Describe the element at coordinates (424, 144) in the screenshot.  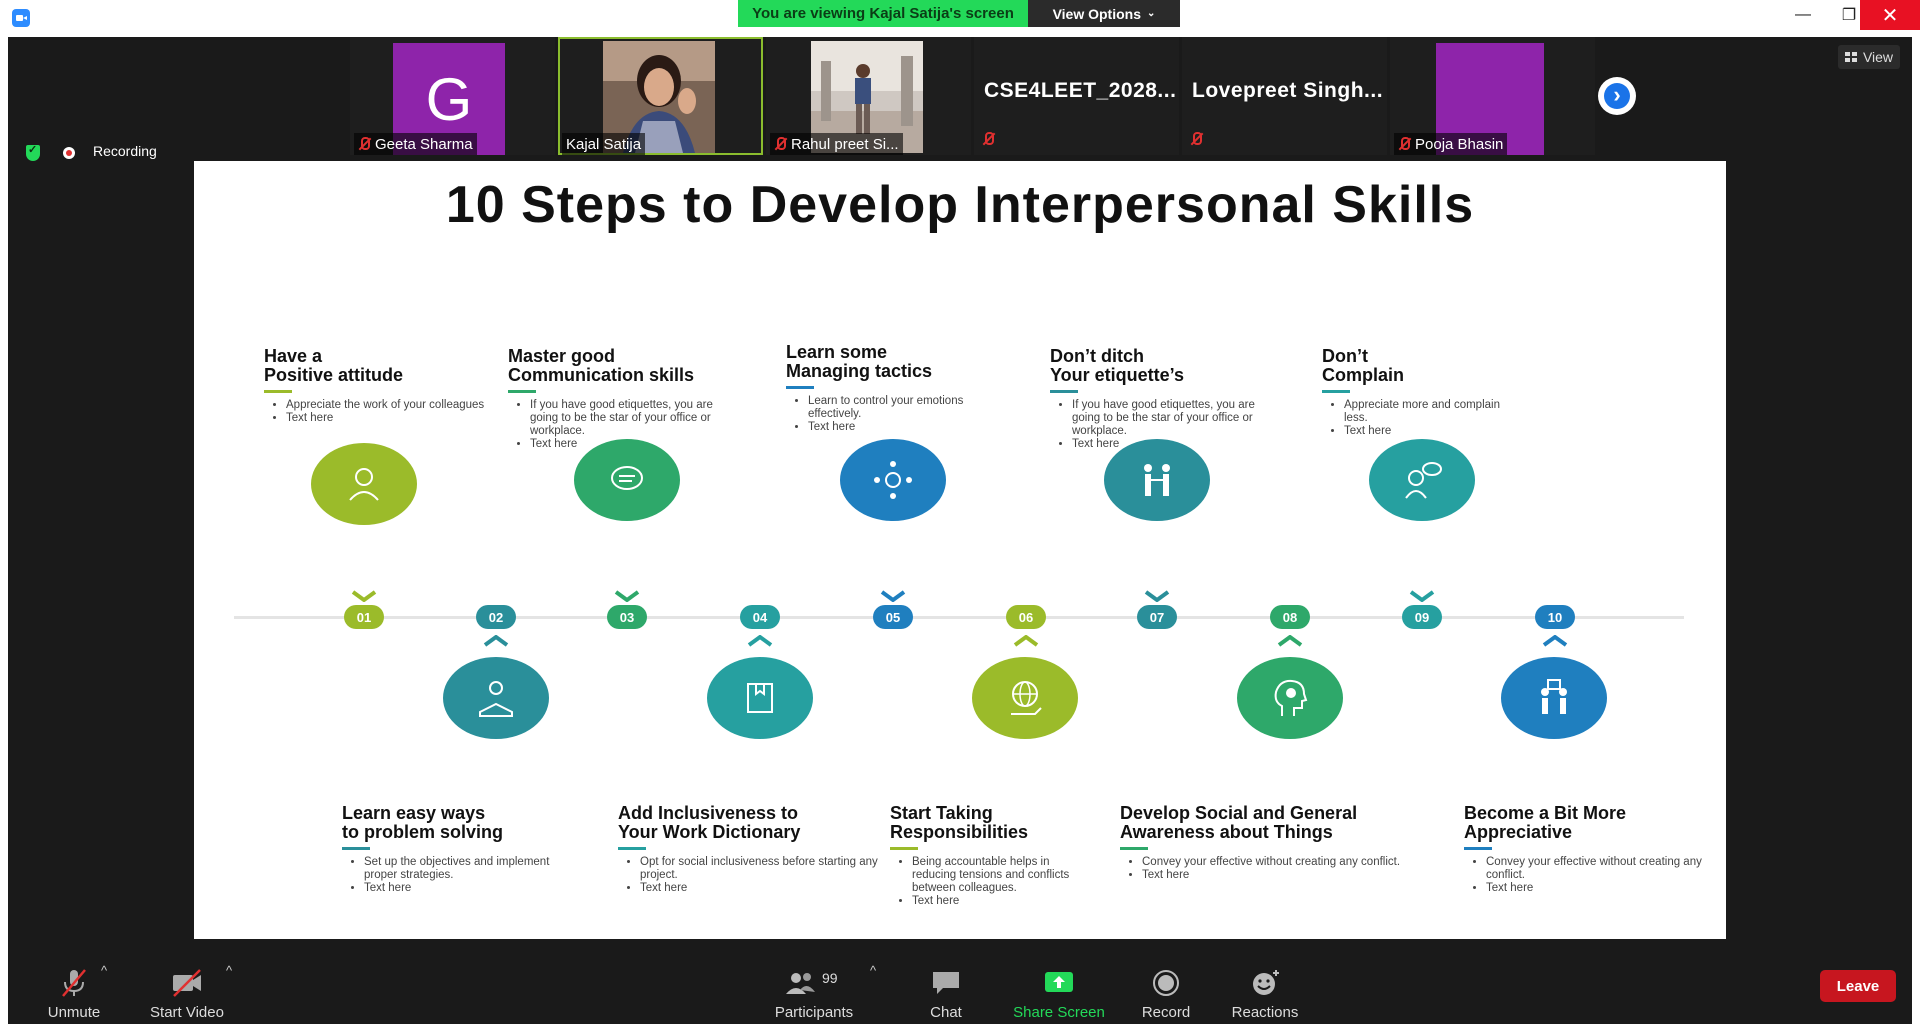
I see `participant-name: Geeta Sharma` at that location.